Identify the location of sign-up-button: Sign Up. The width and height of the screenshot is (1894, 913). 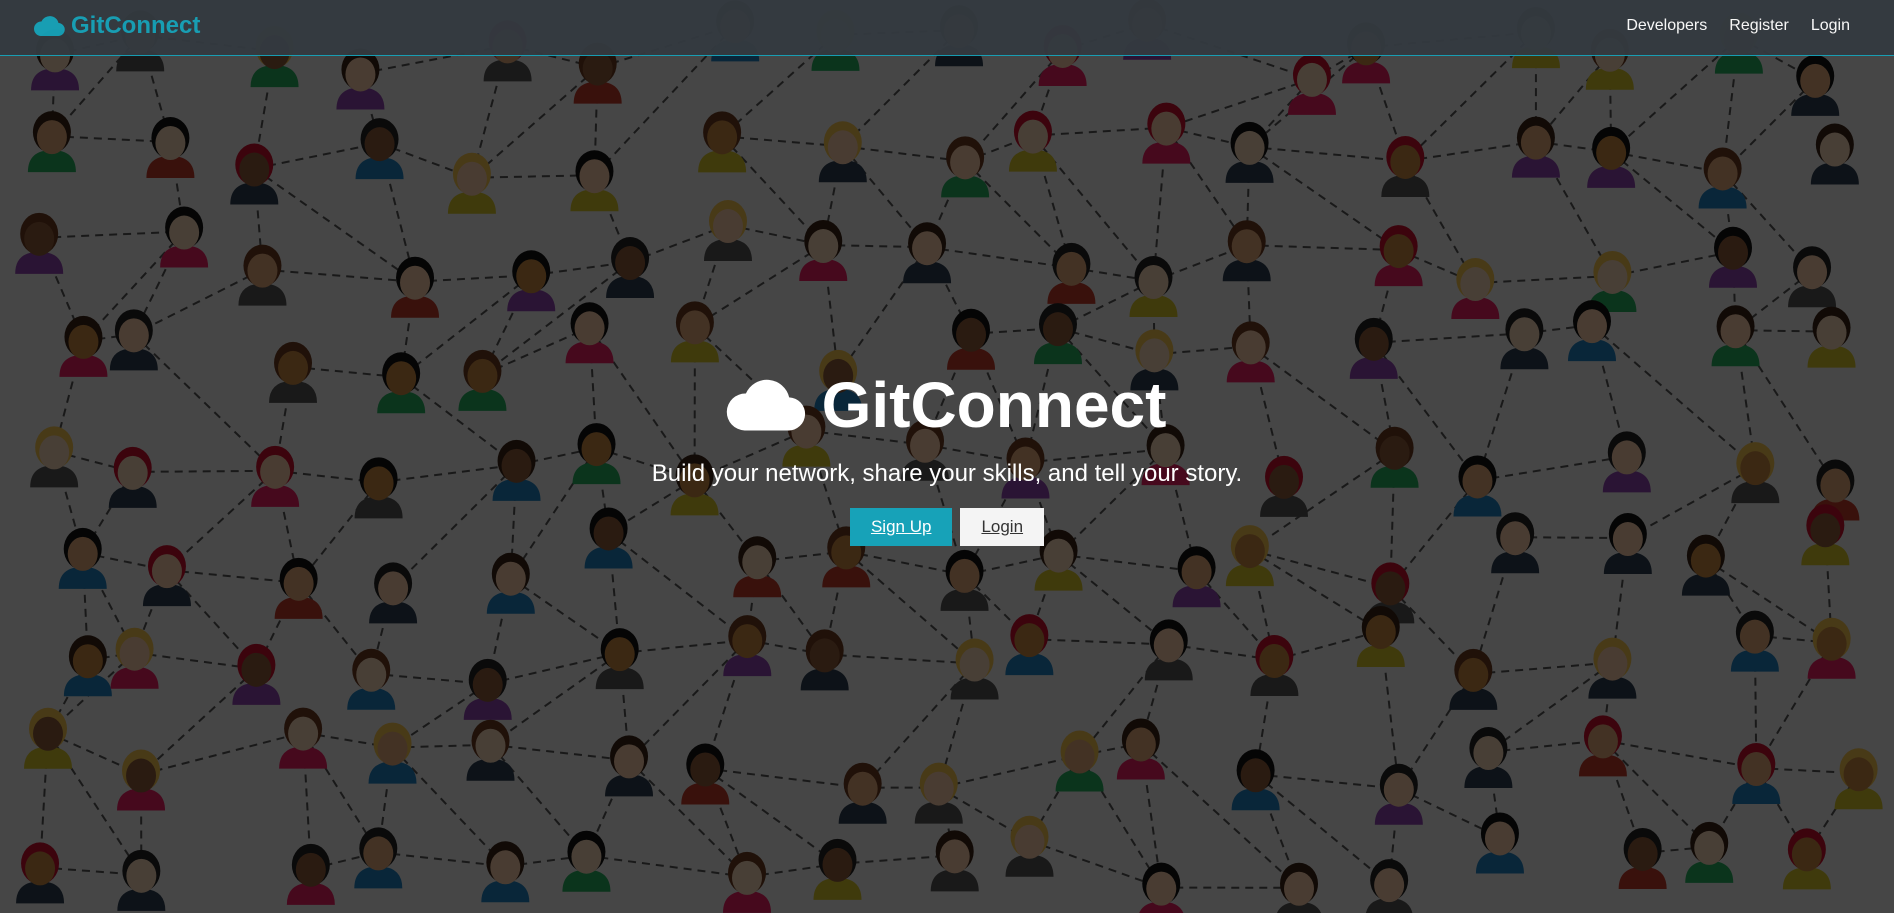
(901, 526).